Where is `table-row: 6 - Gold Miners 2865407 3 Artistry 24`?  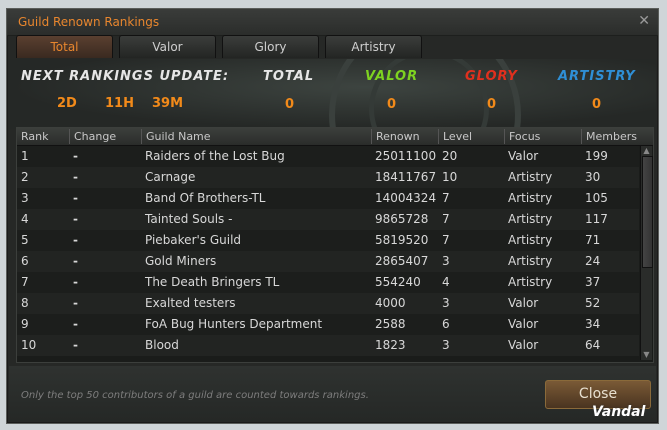
table-row: 6 - Gold Miners 2865407 3 Artistry 24 is located at coordinates (328, 261).